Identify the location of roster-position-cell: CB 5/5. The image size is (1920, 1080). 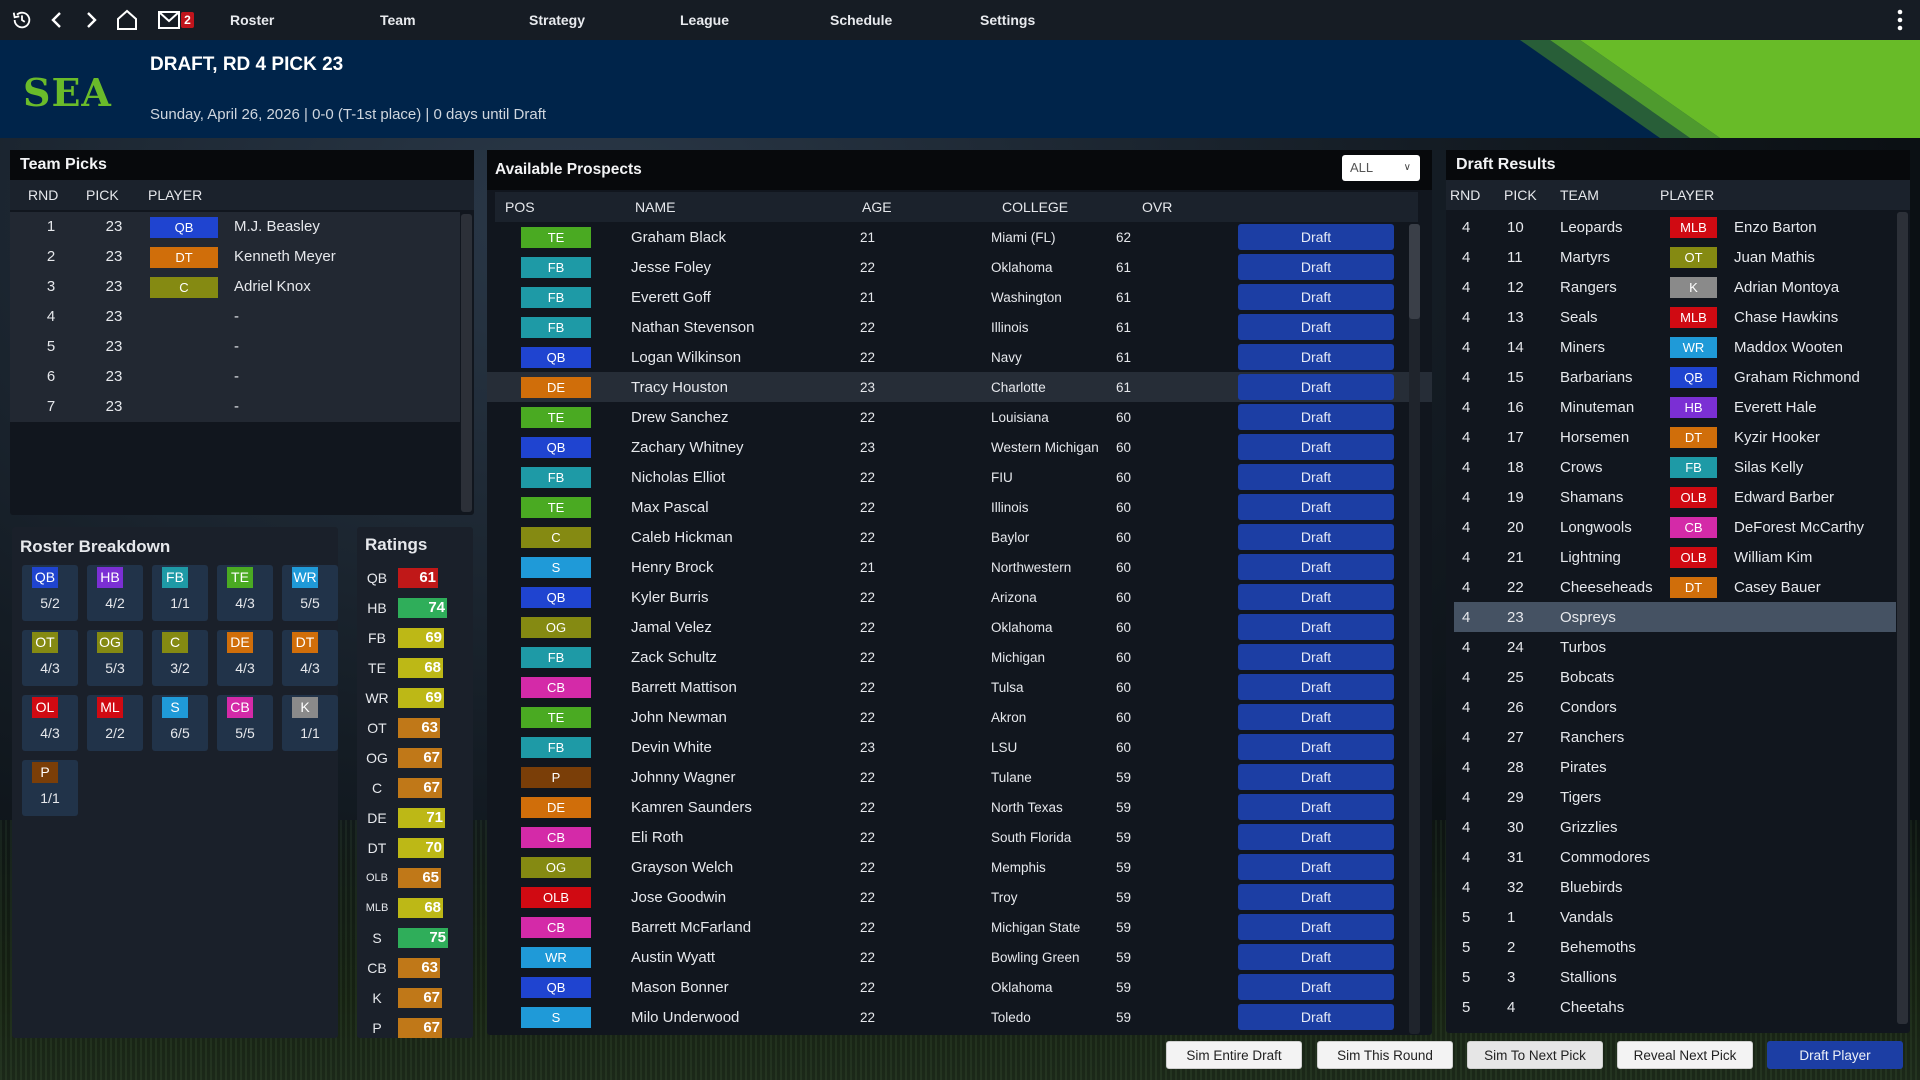
(245, 723).